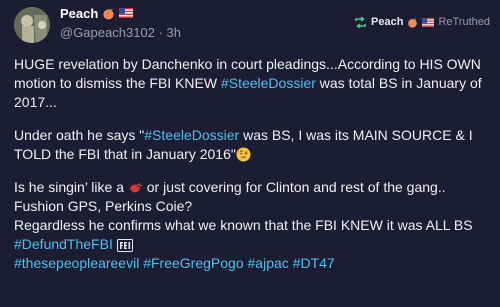 This screenshot has height=307, width=500. What do you see at coordinates (71, 187) in the screenshot?
I see `paragraph-3-text-a: Is he singin’ like a` at bounding box center [71, 187].